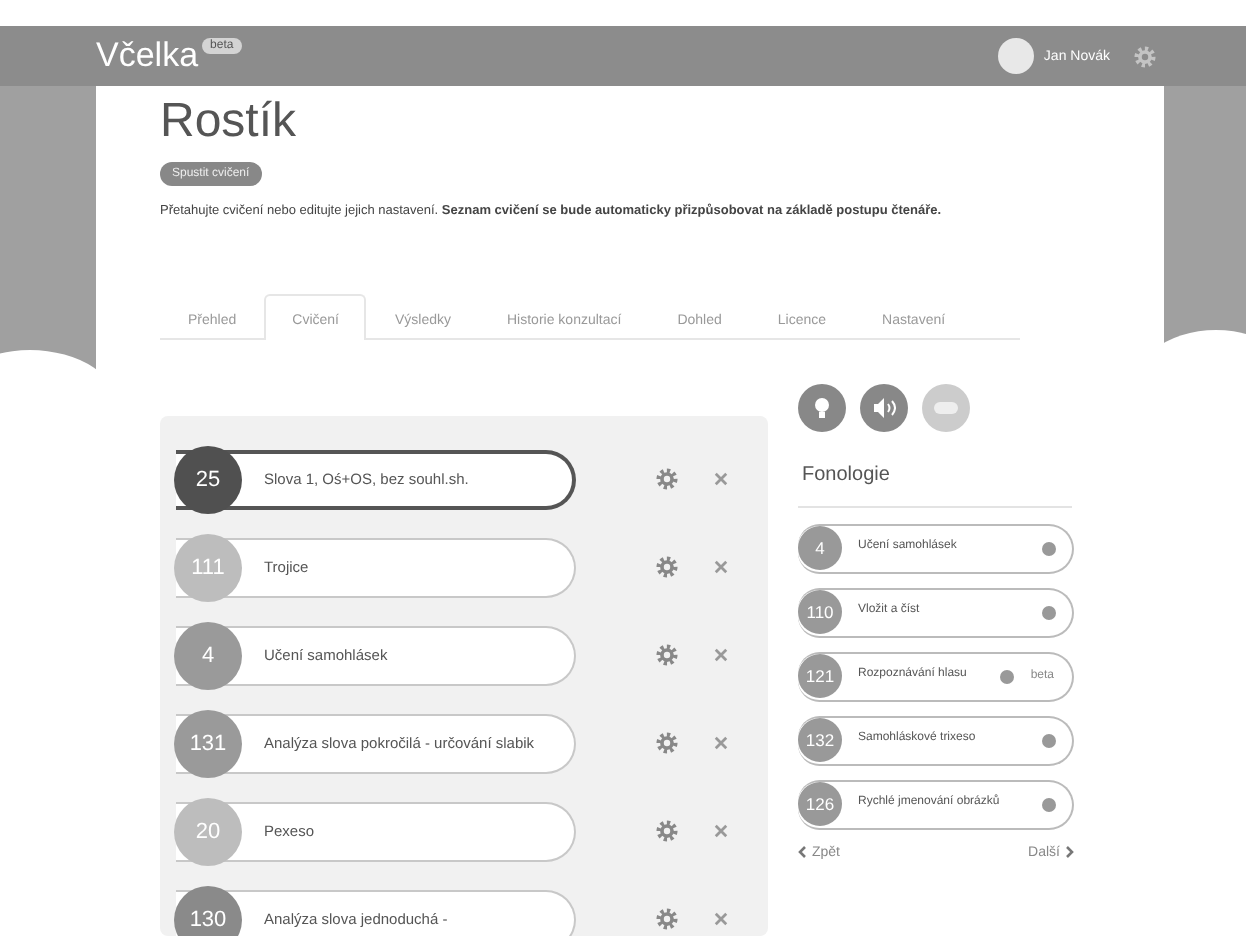 This screenshot has width=1246, height=936. What do you see at coordinates (820, 676) in the screenshot?
I see `exercise-number: 121` at bounding box center [820, 676].